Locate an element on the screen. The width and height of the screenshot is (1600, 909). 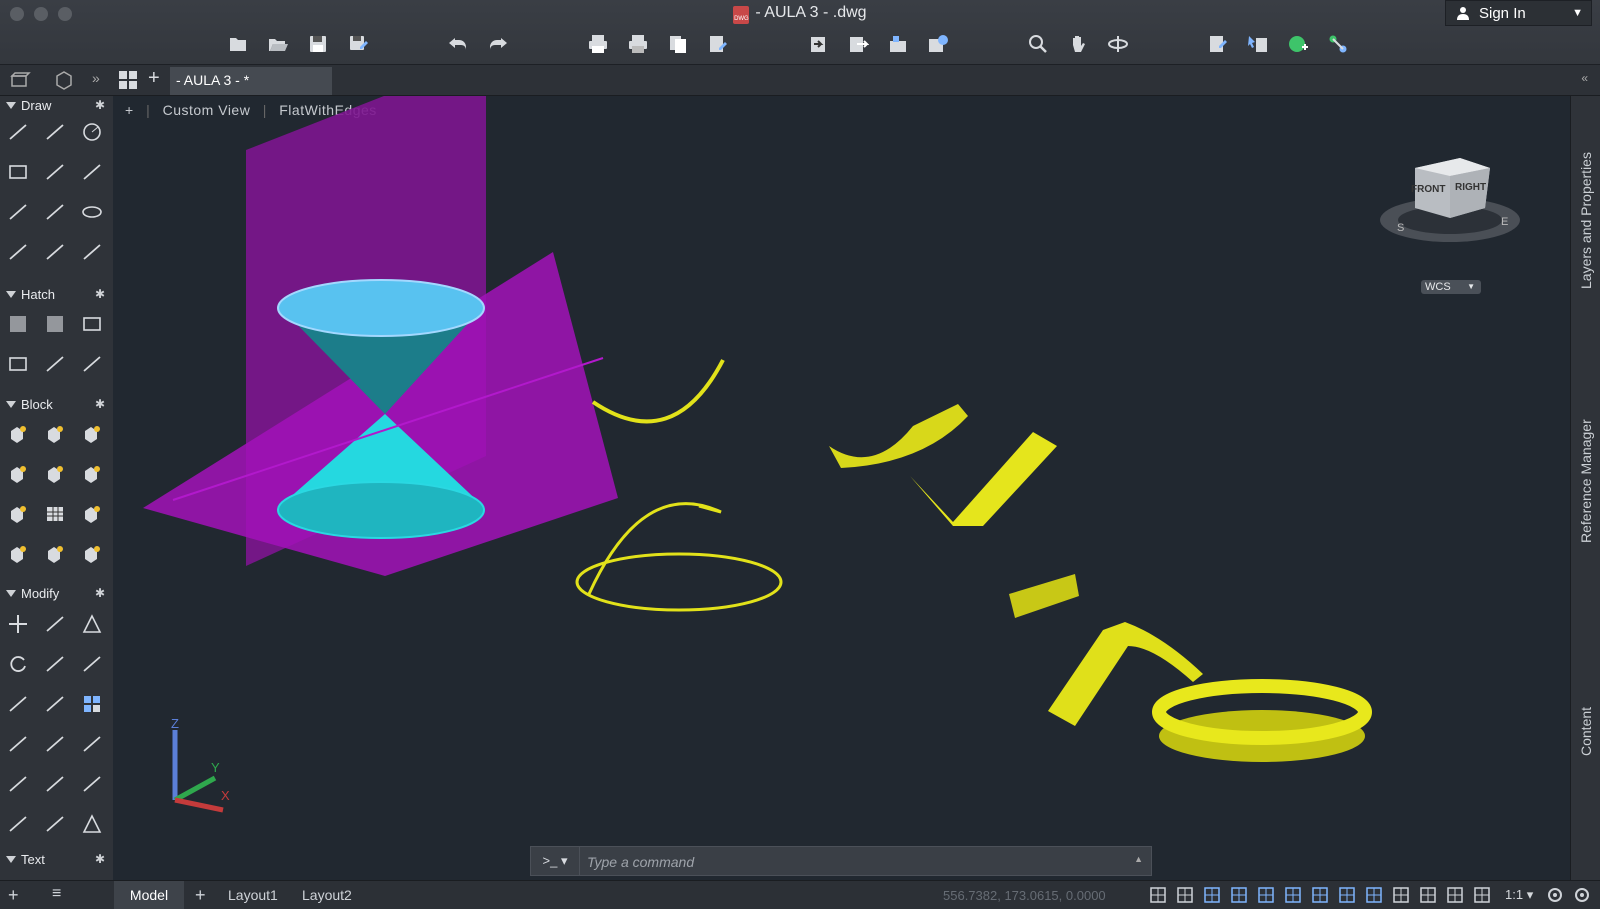
selection-cycling-toggle is located at coordinates (1347, 895).